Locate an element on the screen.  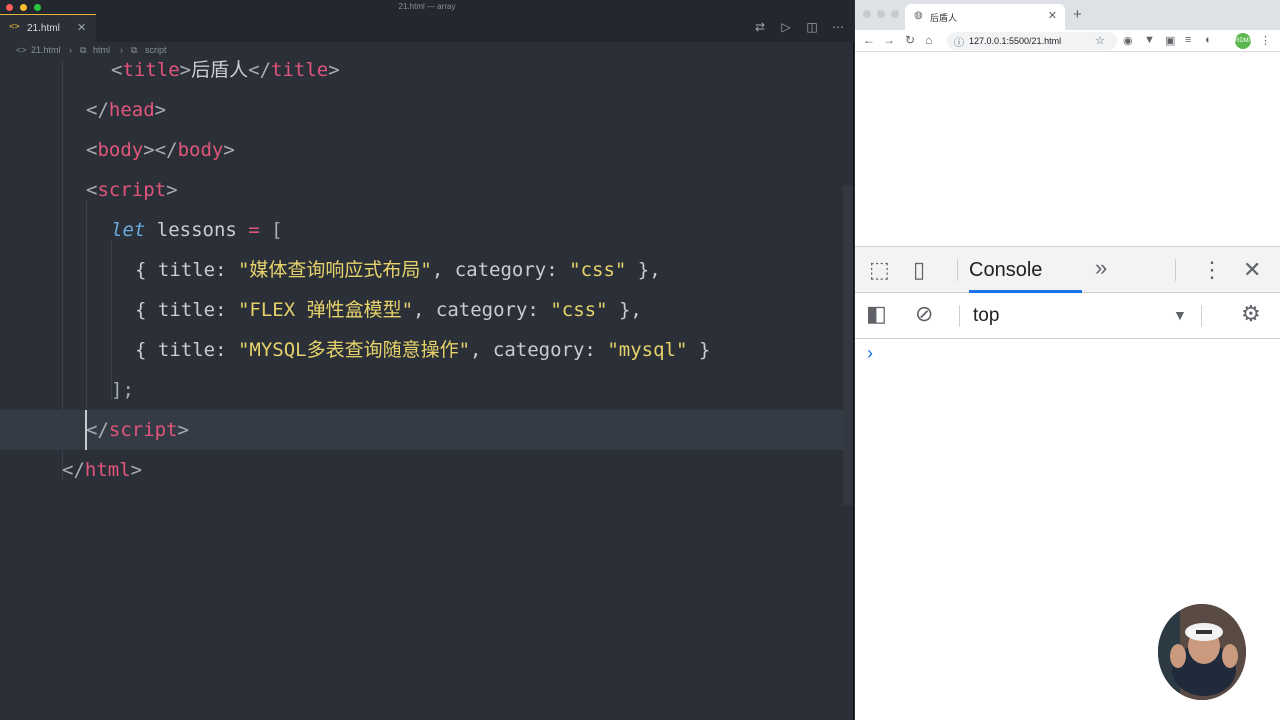
minimize-window-button is located at coordinates (881, 14).